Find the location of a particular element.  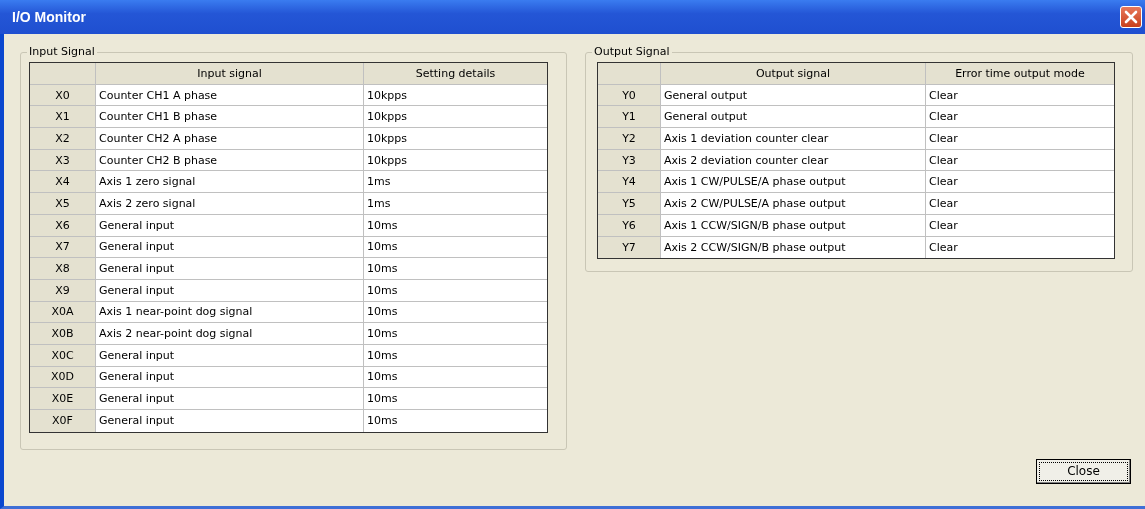

table-cell: Counter CH2 B phase is located at coordinates (230, 160).